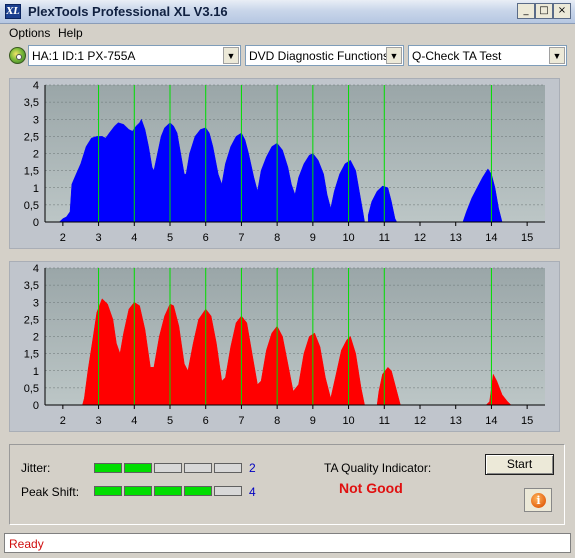 This screenshot has width=575, height=558. What do you see at coordinates (84, 56) in the screenshot?
I see `drive-select-value: HA:1 ID:1 PX-755A` at bounding box center [84, 56].